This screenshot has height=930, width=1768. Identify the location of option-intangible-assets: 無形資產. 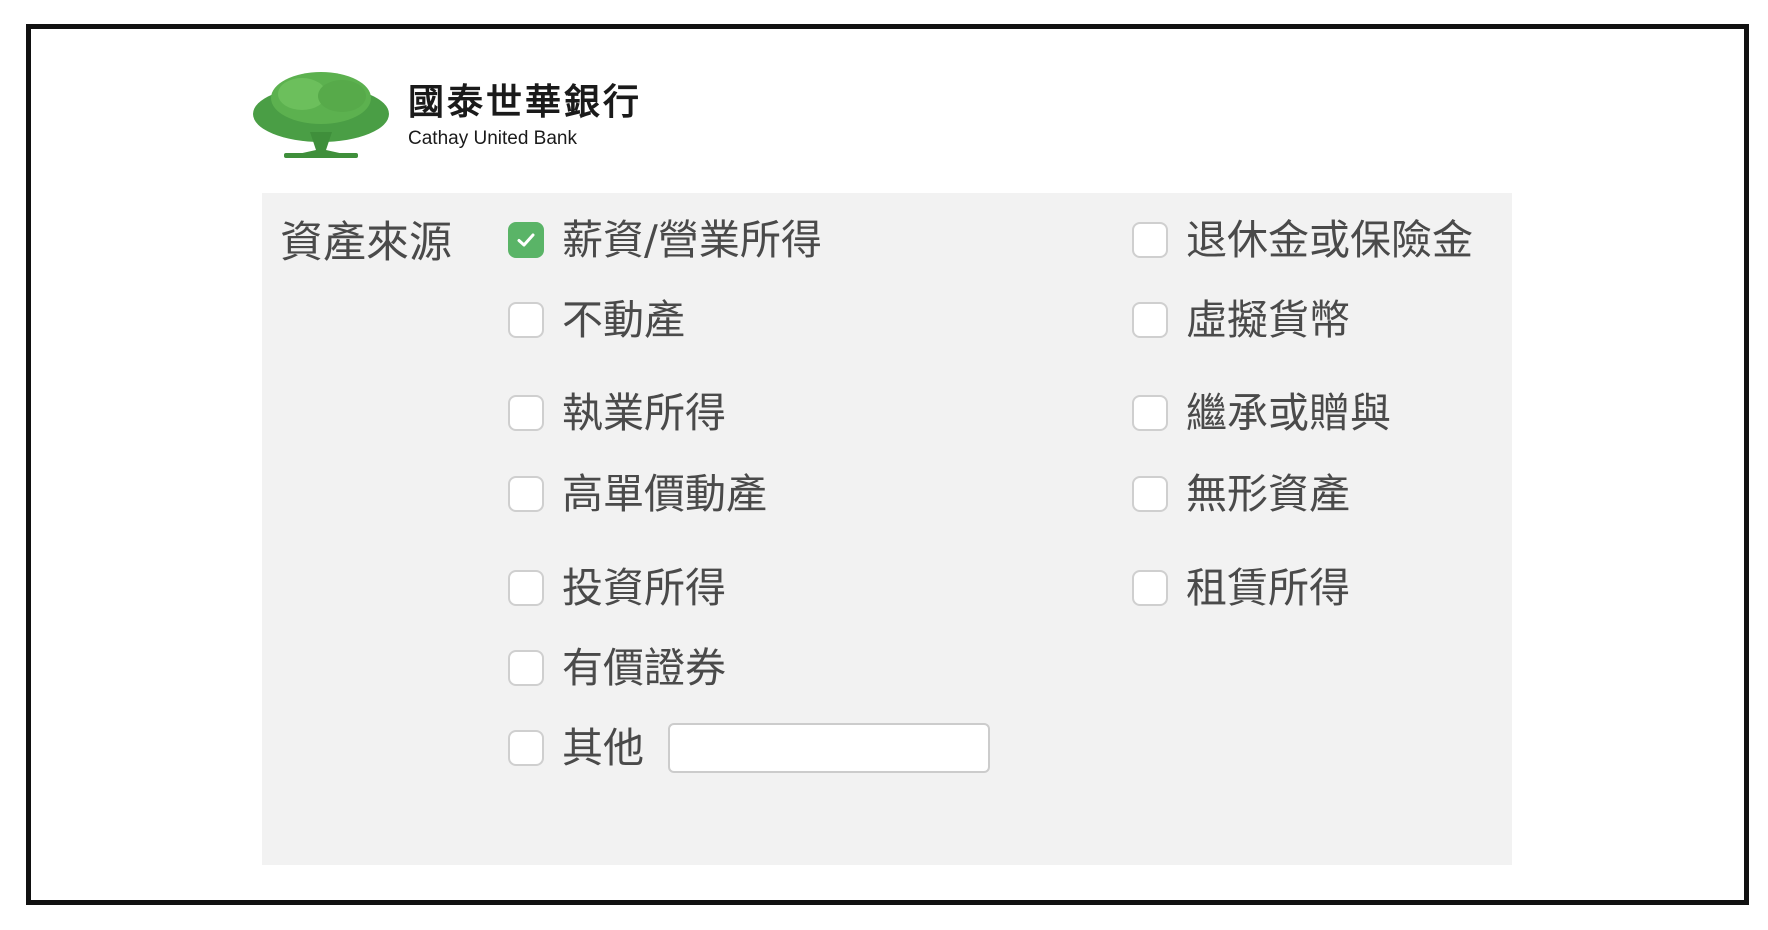
(1241, 494).